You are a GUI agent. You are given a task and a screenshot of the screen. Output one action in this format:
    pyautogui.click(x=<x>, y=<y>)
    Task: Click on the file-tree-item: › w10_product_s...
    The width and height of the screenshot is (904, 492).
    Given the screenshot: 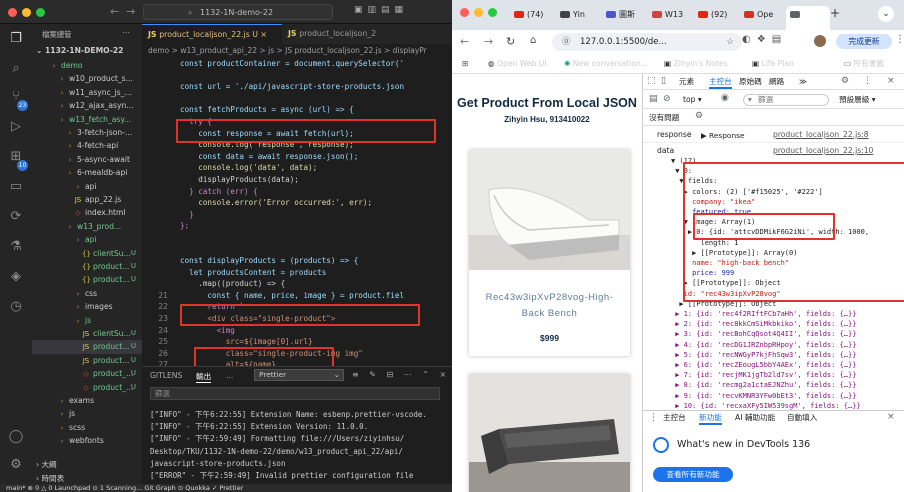 What is the action you would take?
    pyautogui.click(x=87, y=78)
    